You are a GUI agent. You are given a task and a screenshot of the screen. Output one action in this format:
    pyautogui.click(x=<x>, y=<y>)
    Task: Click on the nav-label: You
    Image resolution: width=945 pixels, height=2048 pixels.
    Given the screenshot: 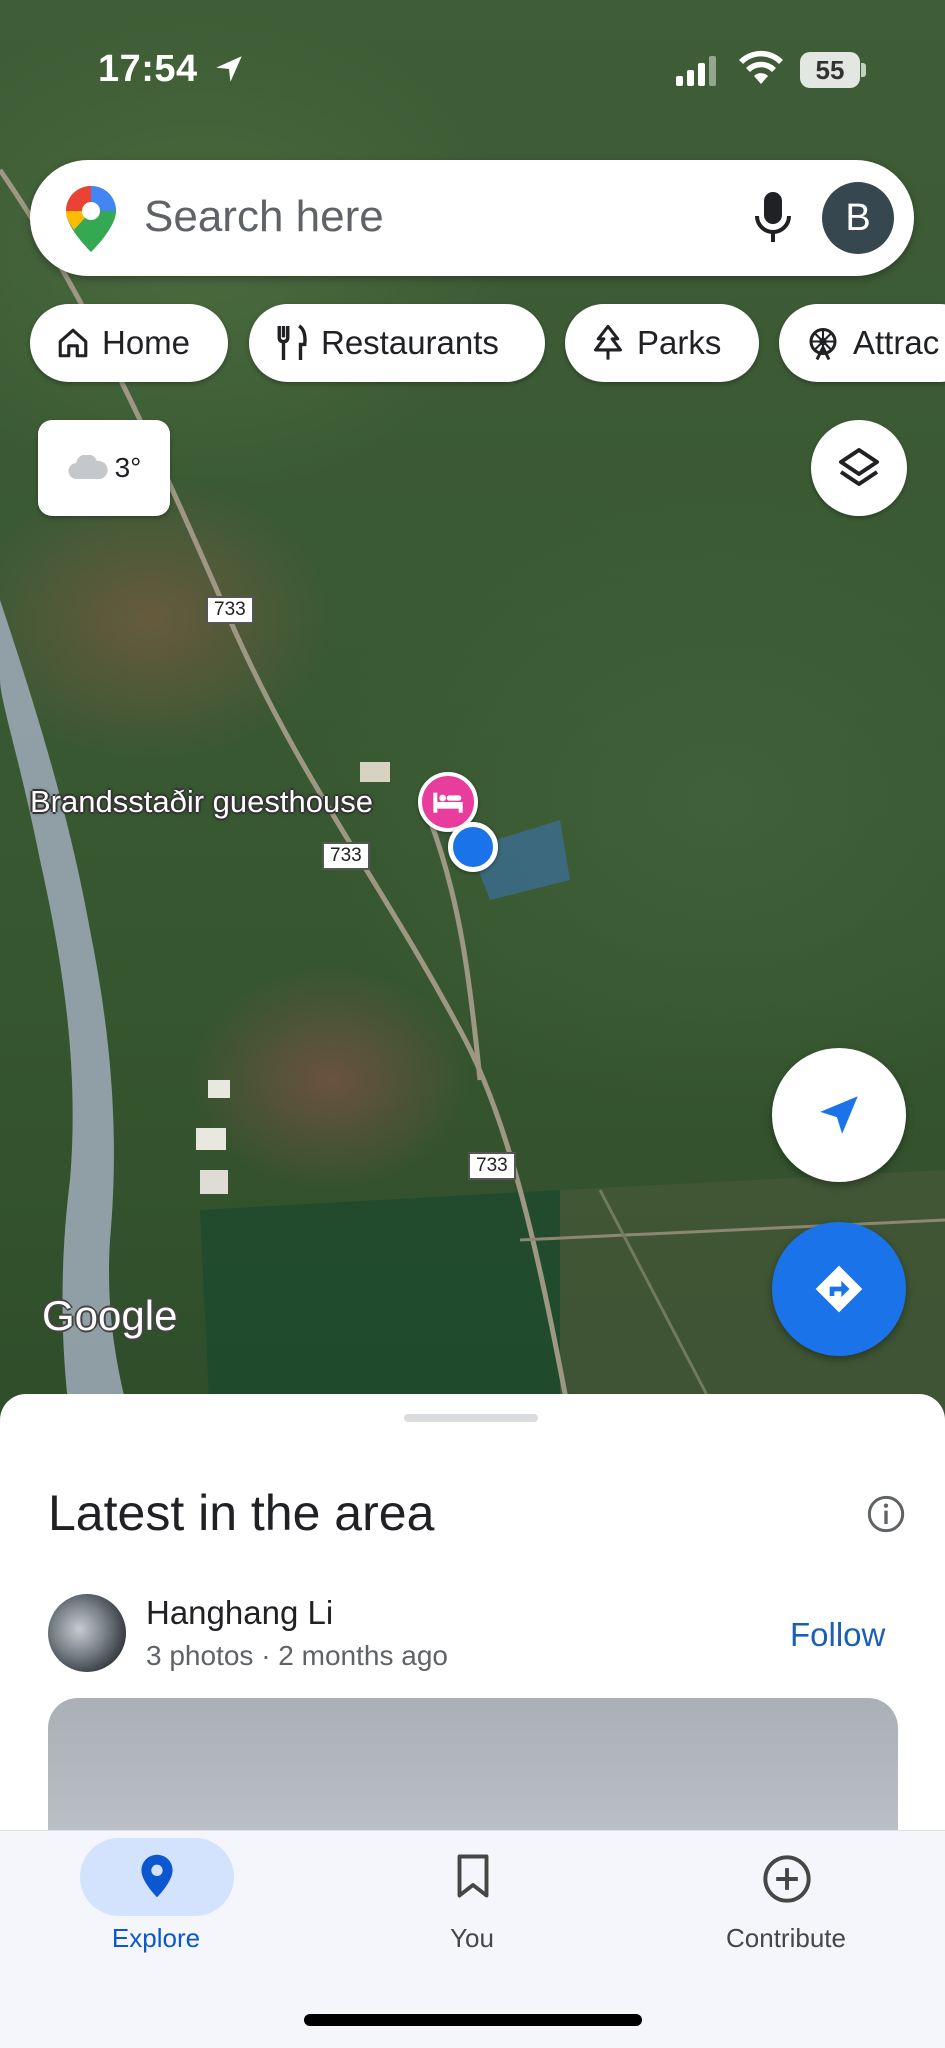 What is the action you would take?
    pyautogui.click(x=472, y=1938)
    